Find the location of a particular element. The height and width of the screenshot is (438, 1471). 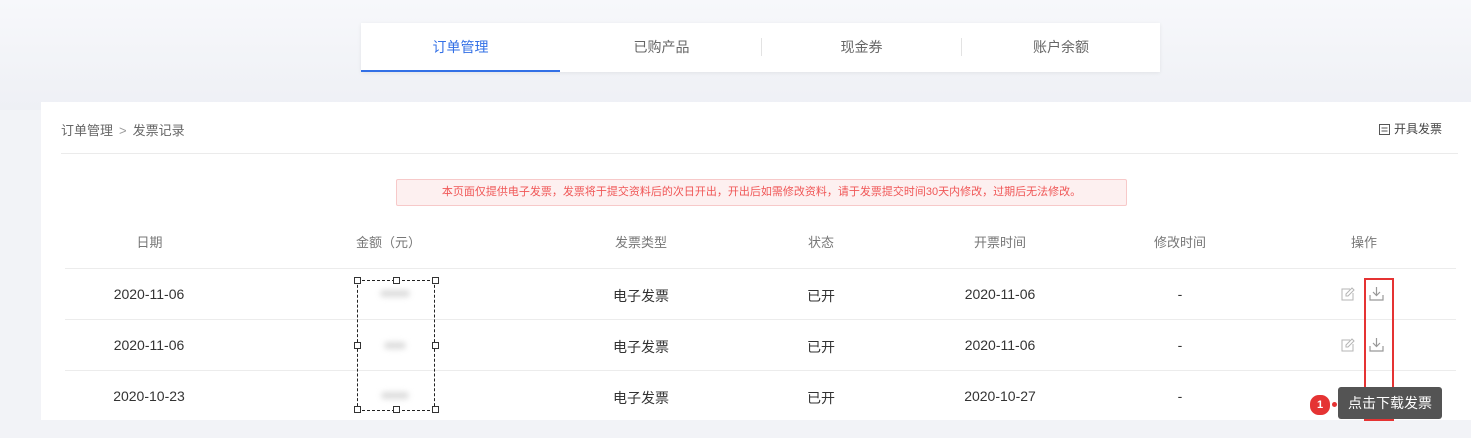

column-header-date: 日期 is located at coordinates (149, 242).